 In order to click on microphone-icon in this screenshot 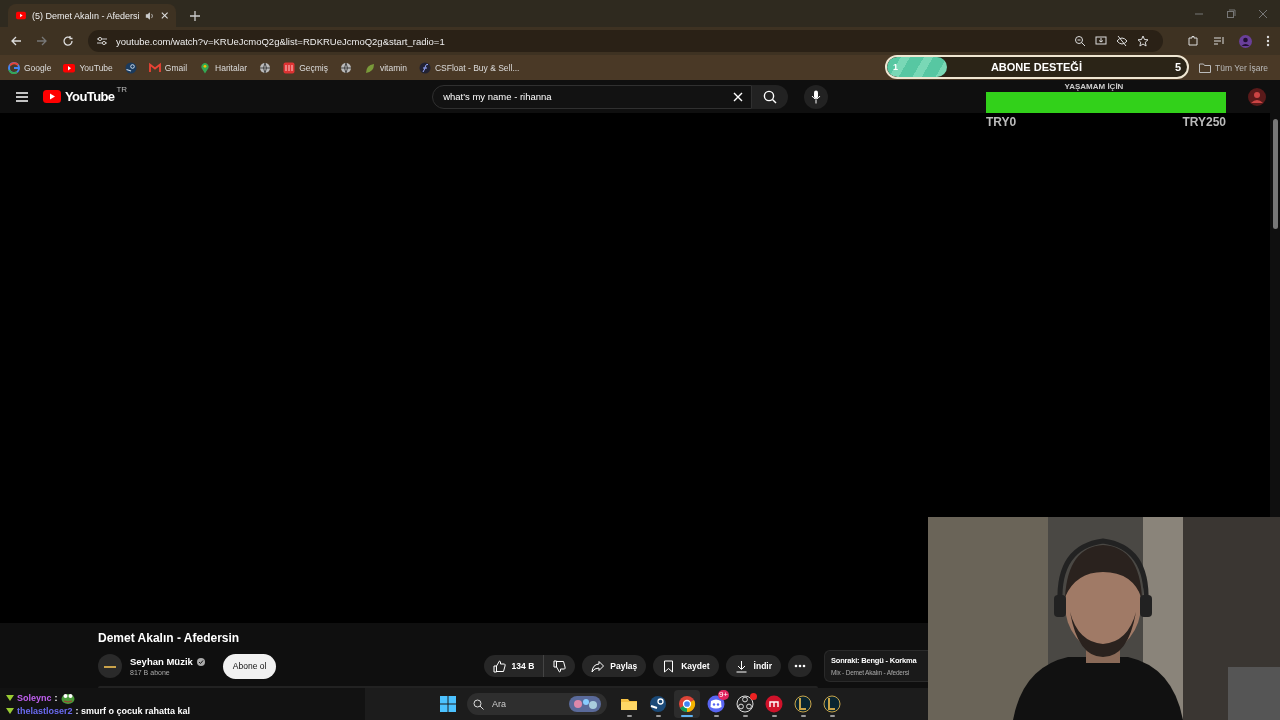, I will do `click(816, 96)`.